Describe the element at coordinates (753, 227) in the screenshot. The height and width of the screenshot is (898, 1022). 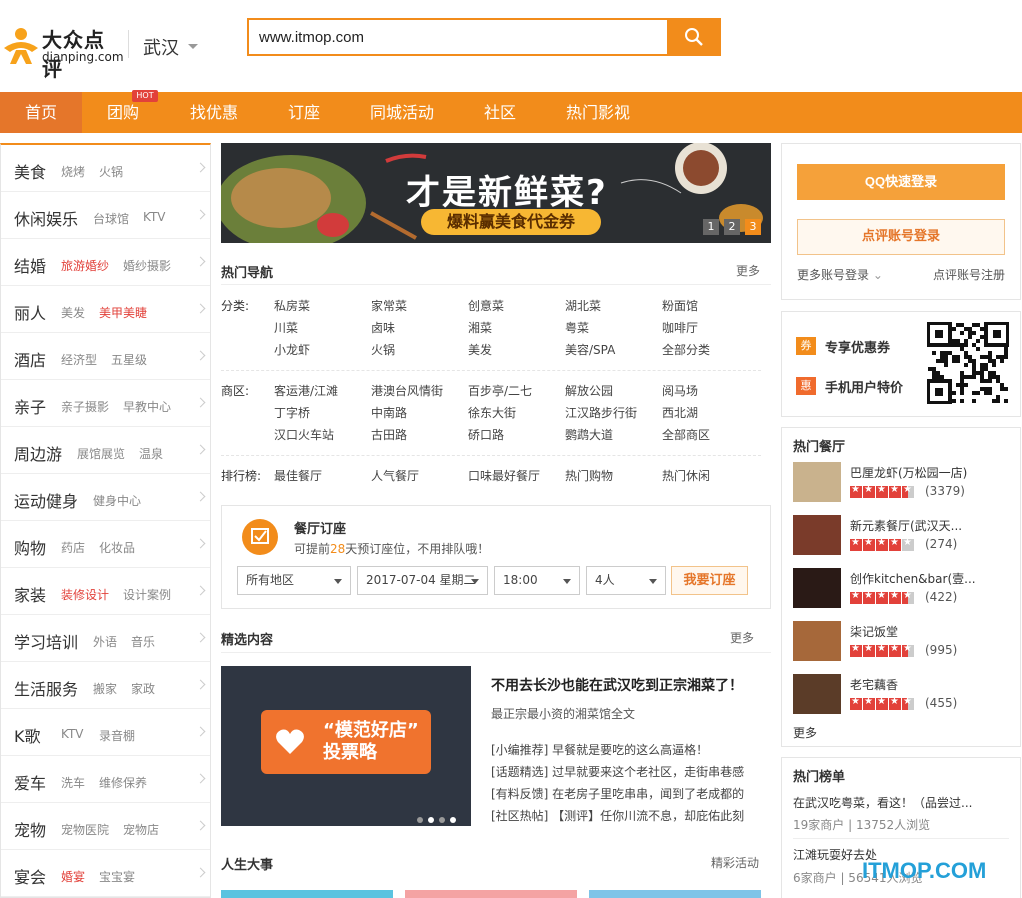
I see `banner-dot-3: 3` at that location.